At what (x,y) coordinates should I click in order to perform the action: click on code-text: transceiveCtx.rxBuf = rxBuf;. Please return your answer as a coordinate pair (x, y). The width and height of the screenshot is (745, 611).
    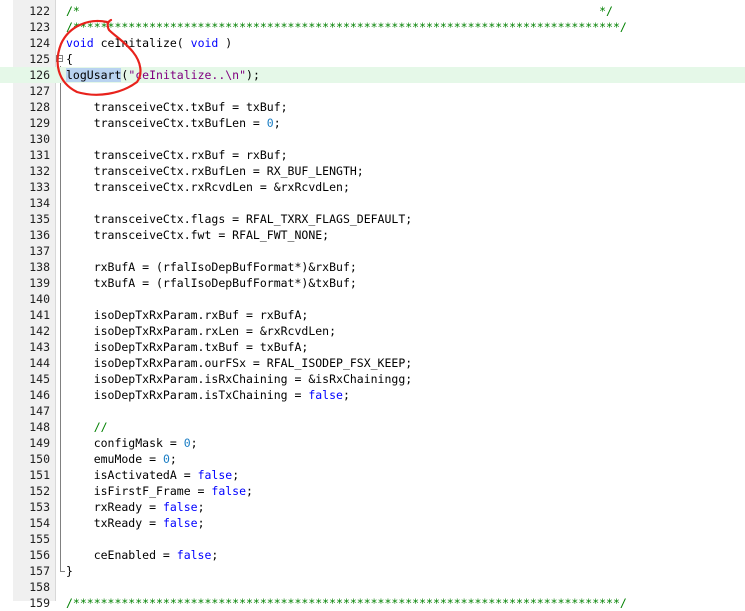
    Looking at the image, I should click on (177, 155).